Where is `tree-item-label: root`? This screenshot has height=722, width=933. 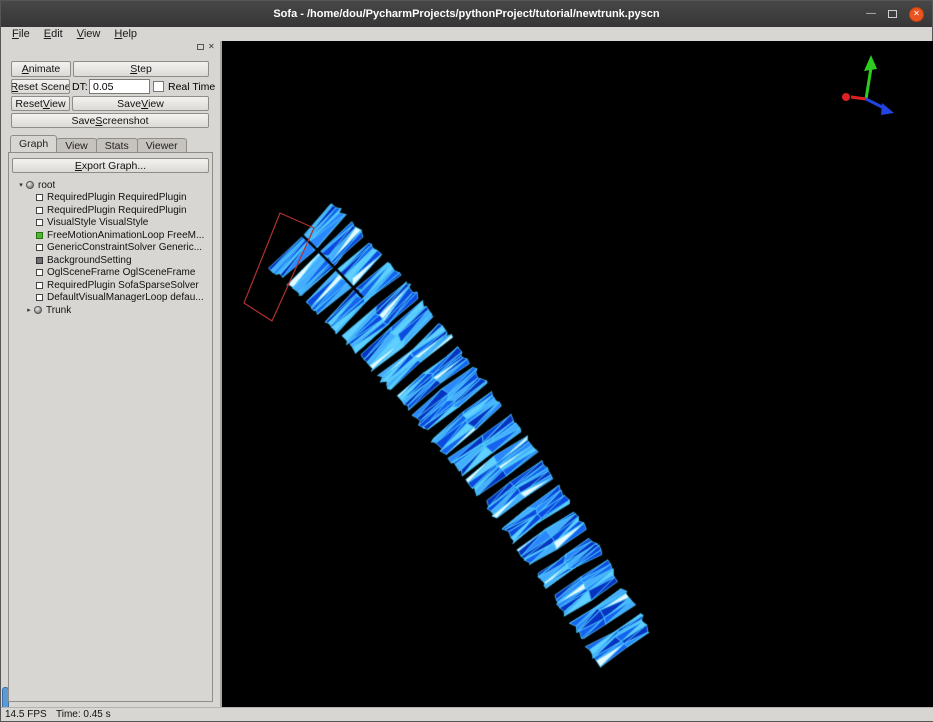
tree-item-label: root is located at coordinates (47, 185).